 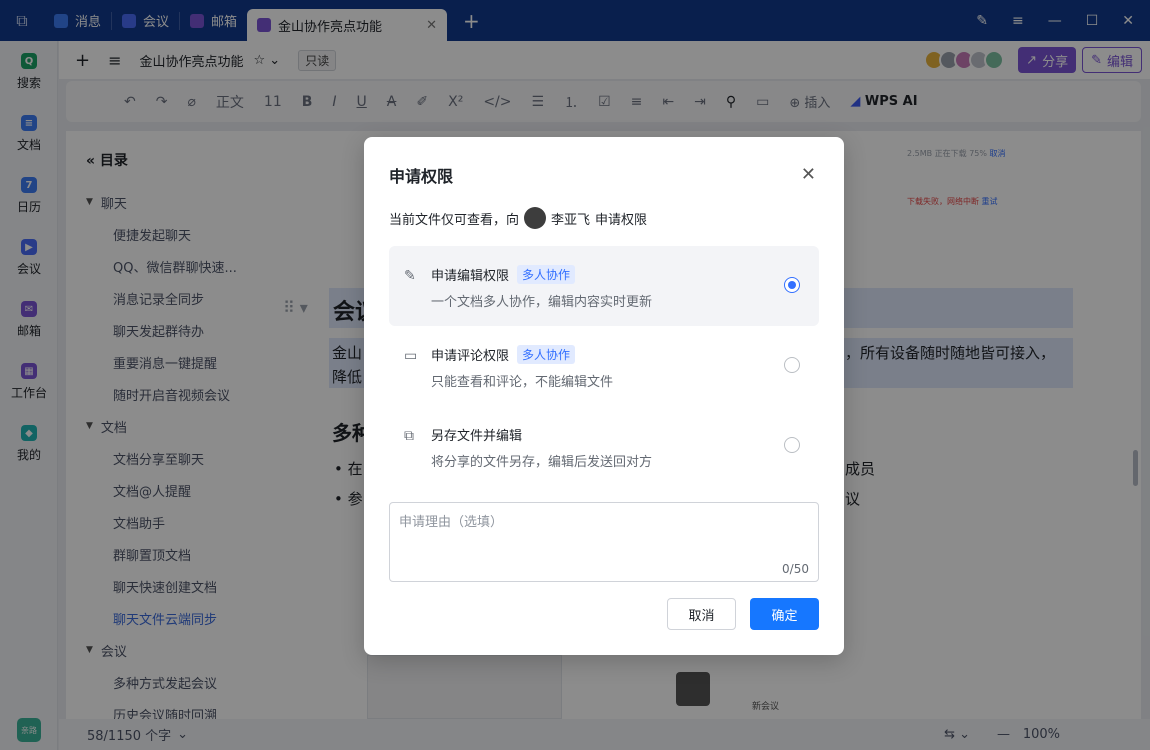 I want to click on option-edit-permission: ✎ 申请编辑权限 多人协作 一个文档多人协作，编辑内容实时更新, so click(x=604, y=286).